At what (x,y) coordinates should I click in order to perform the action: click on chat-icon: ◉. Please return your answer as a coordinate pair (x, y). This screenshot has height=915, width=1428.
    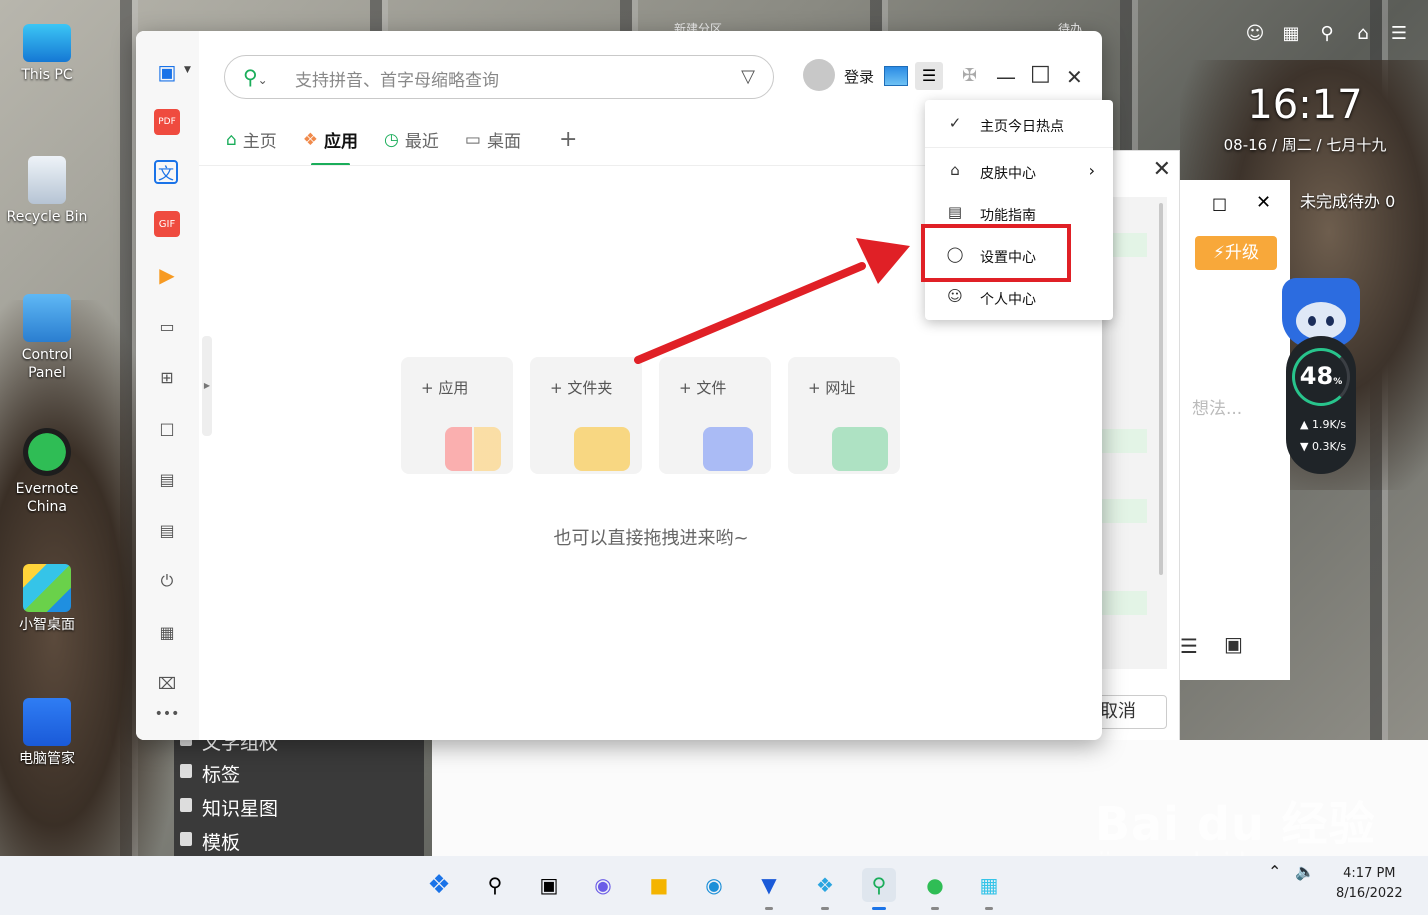
    Looking at the image, I should click on (603, 885).